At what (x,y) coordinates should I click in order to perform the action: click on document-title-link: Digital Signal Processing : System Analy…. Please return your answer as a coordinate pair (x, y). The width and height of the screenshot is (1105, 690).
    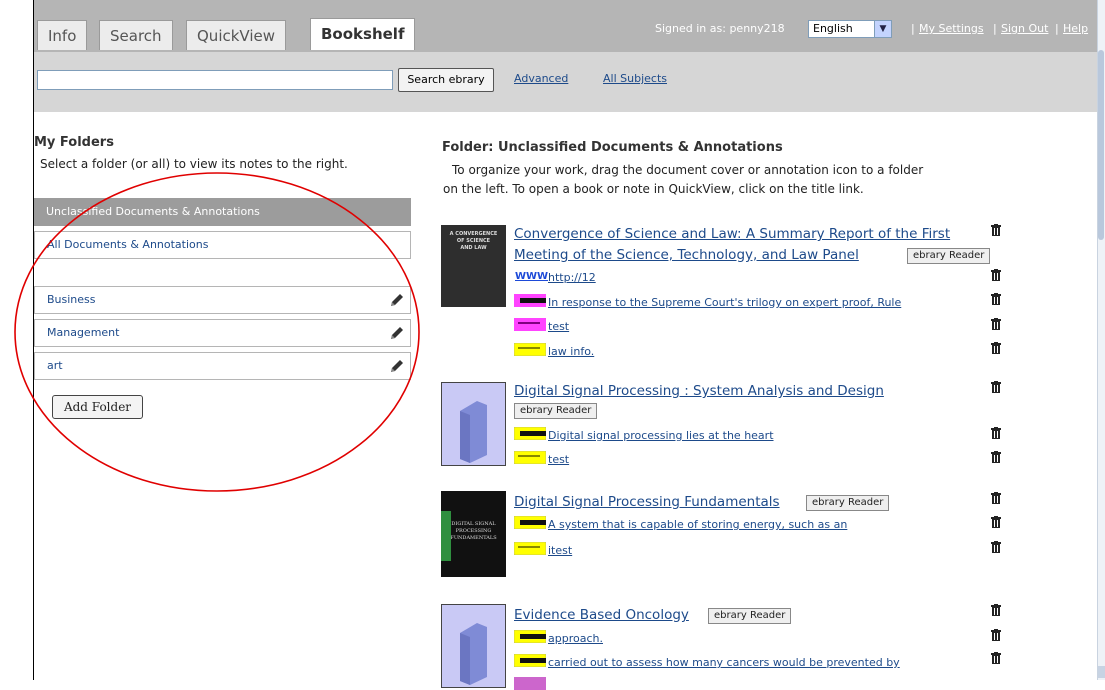
    Looking at the image, I should click on (699, 391).